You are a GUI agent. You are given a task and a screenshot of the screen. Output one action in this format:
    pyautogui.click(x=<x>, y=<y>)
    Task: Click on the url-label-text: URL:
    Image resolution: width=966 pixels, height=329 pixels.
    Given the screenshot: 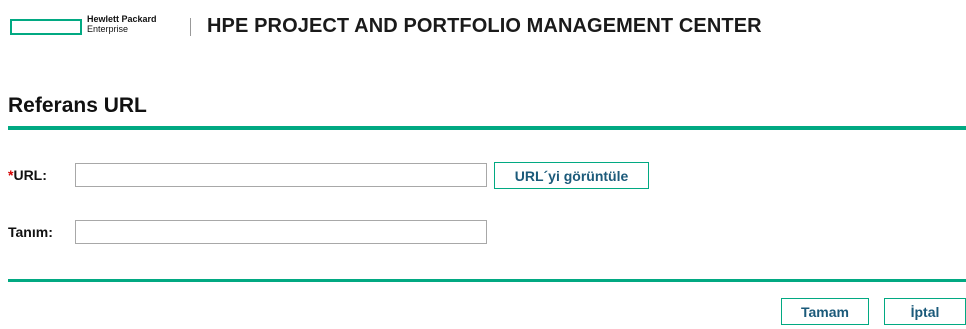 What is the action you would take?
    pyautogui.click(x=30, y=175)
    